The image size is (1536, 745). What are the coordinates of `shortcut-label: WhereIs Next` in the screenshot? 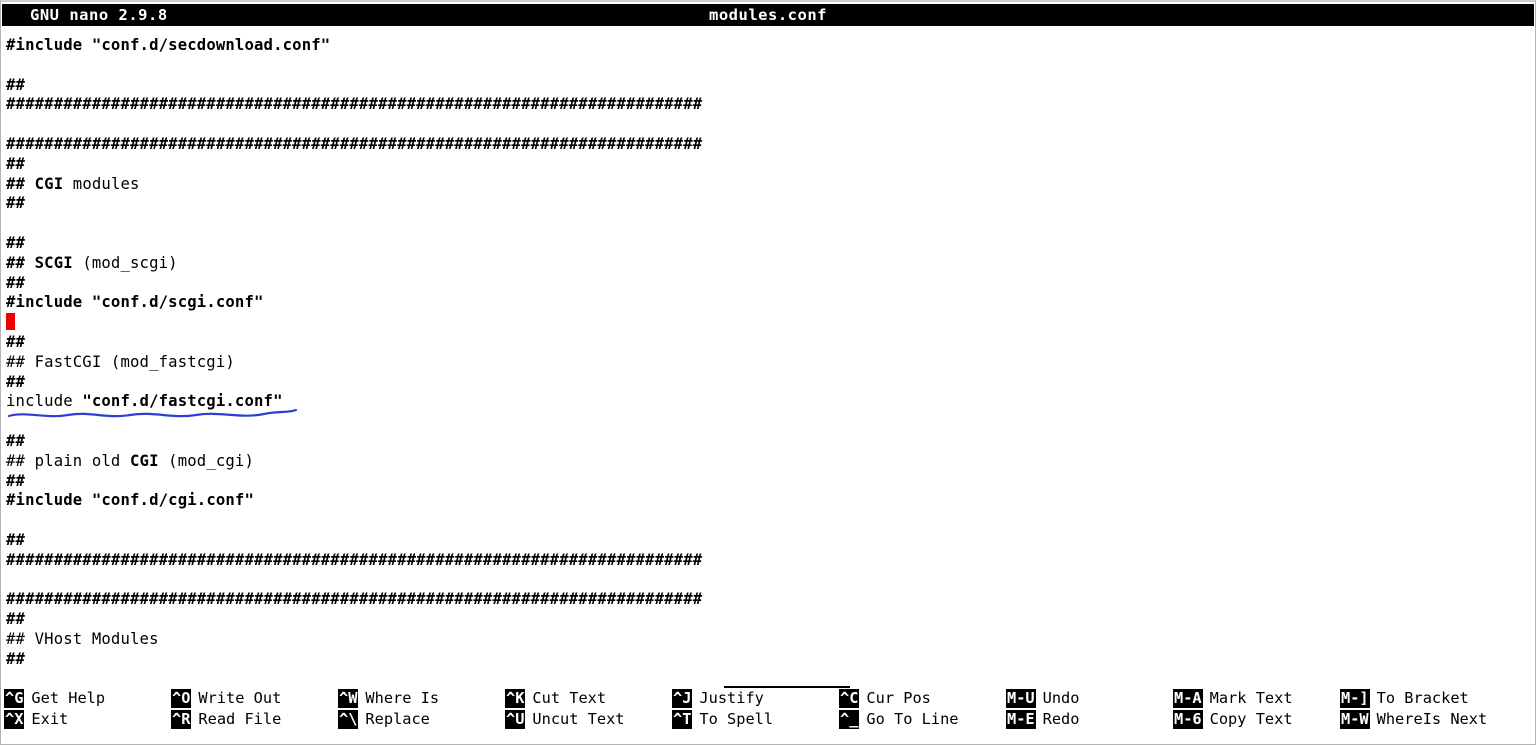 It's located at (1432, 719).